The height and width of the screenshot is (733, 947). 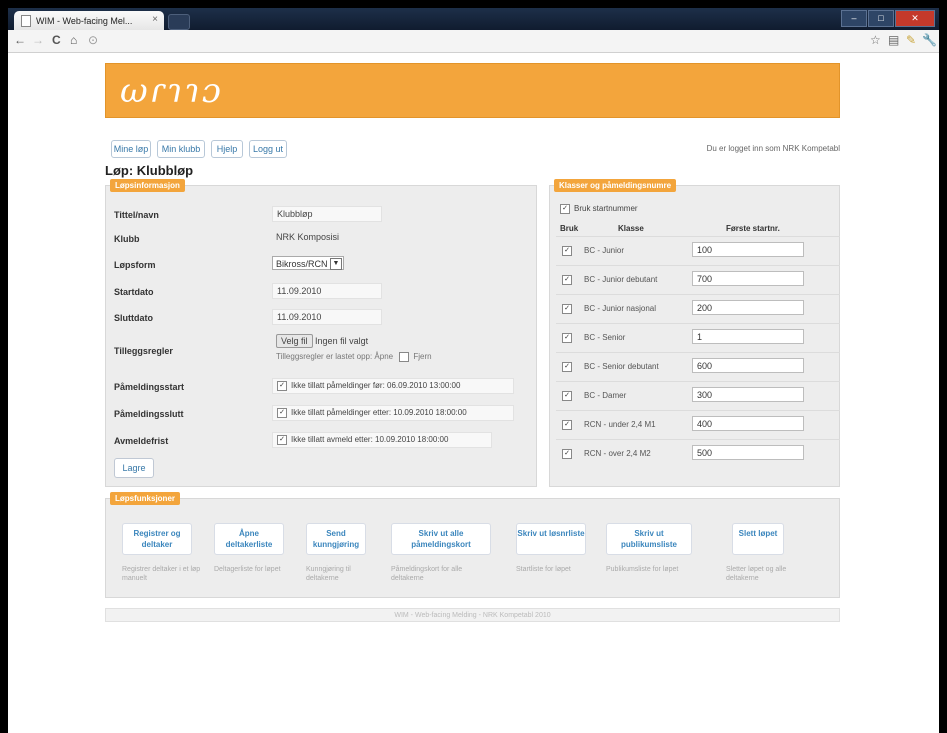 I want to click on print-start-list-button: Skriv ut løsnrliste, so click(x=551, y=539).